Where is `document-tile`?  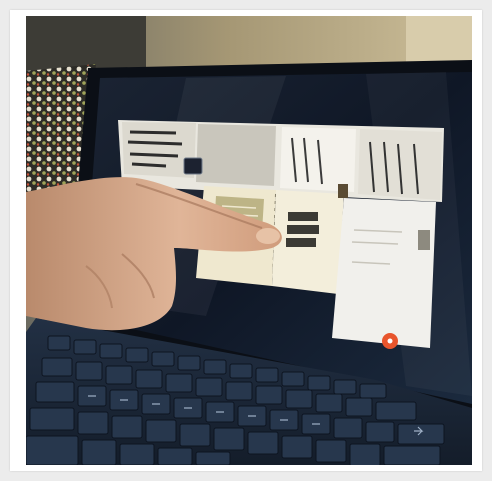 document-tile is located at coordinates (384, 273).